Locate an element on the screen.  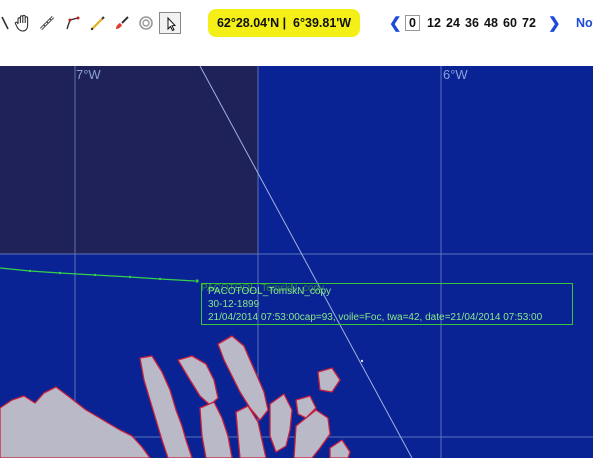
pointer-icon is located at coordinates (170, 23).